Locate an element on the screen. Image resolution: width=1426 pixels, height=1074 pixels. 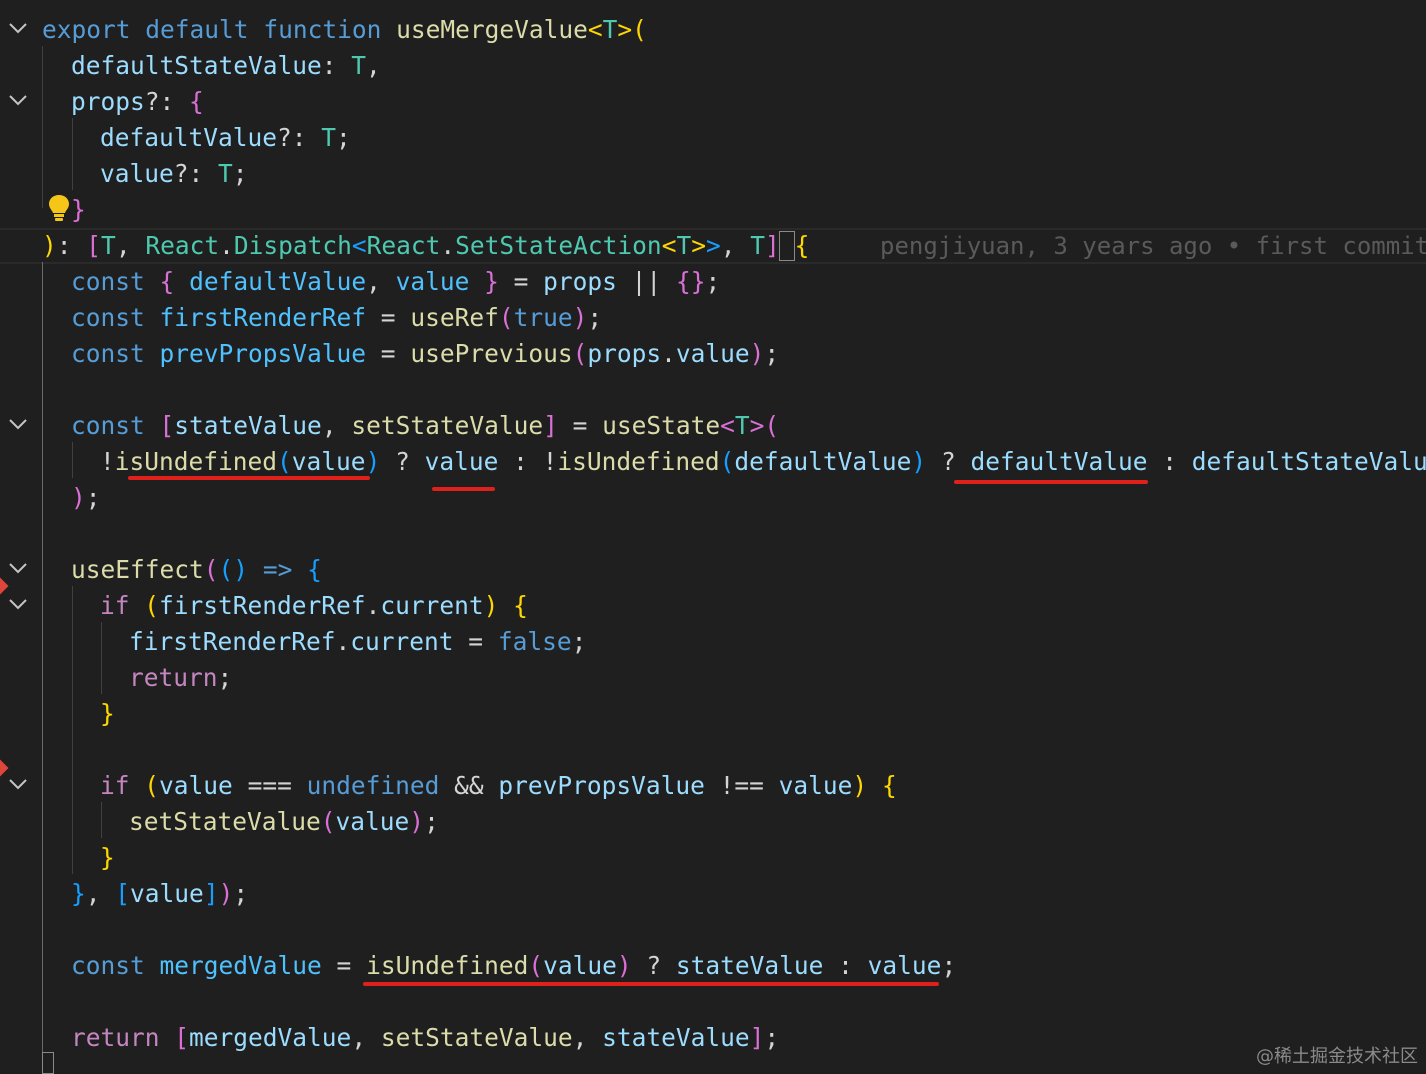
code-line: value?: T; is located at coordinates (713, 174).